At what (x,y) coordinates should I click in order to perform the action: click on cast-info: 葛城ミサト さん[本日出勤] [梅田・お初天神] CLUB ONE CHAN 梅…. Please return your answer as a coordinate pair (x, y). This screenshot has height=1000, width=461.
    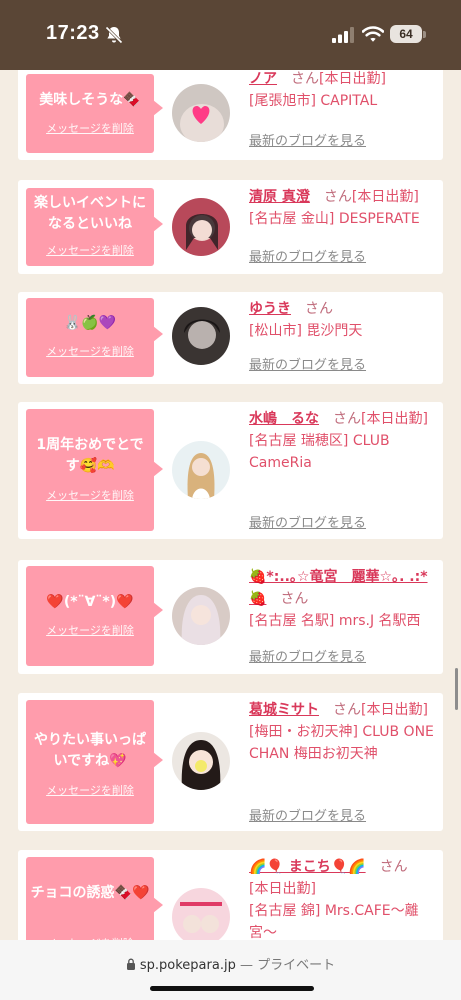
    Looking at the image, I should click on (344, 732).